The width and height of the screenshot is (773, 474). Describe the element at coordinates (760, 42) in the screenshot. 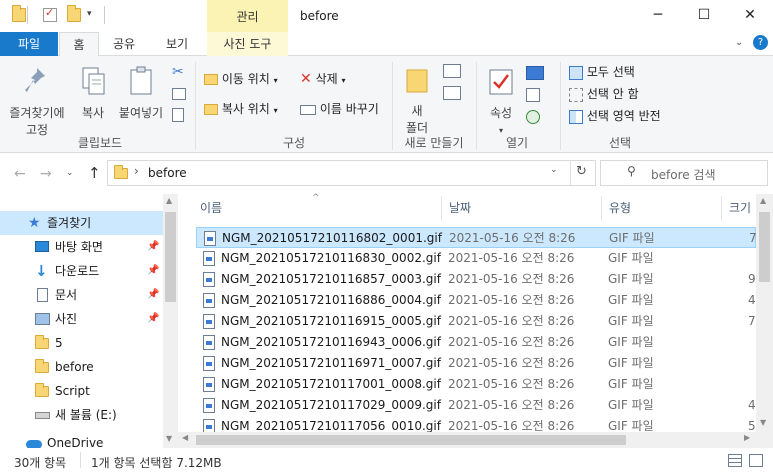

I see `help-icon: ?` at that location.